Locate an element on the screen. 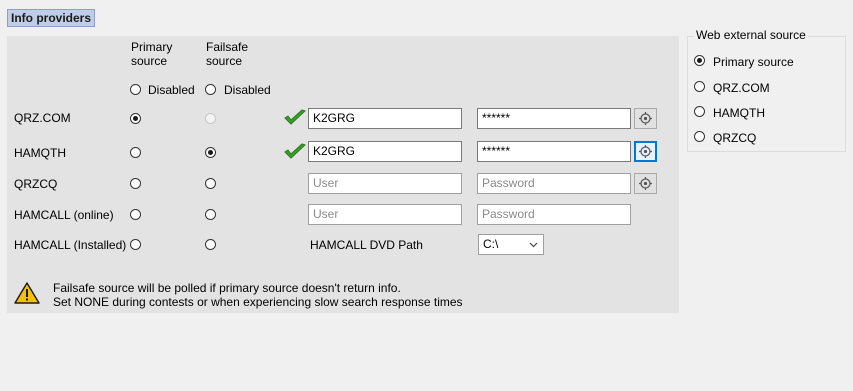 This screenshot has height=391, width=853. primary-radio-hamcall-online is located at coordinates (135, 214).